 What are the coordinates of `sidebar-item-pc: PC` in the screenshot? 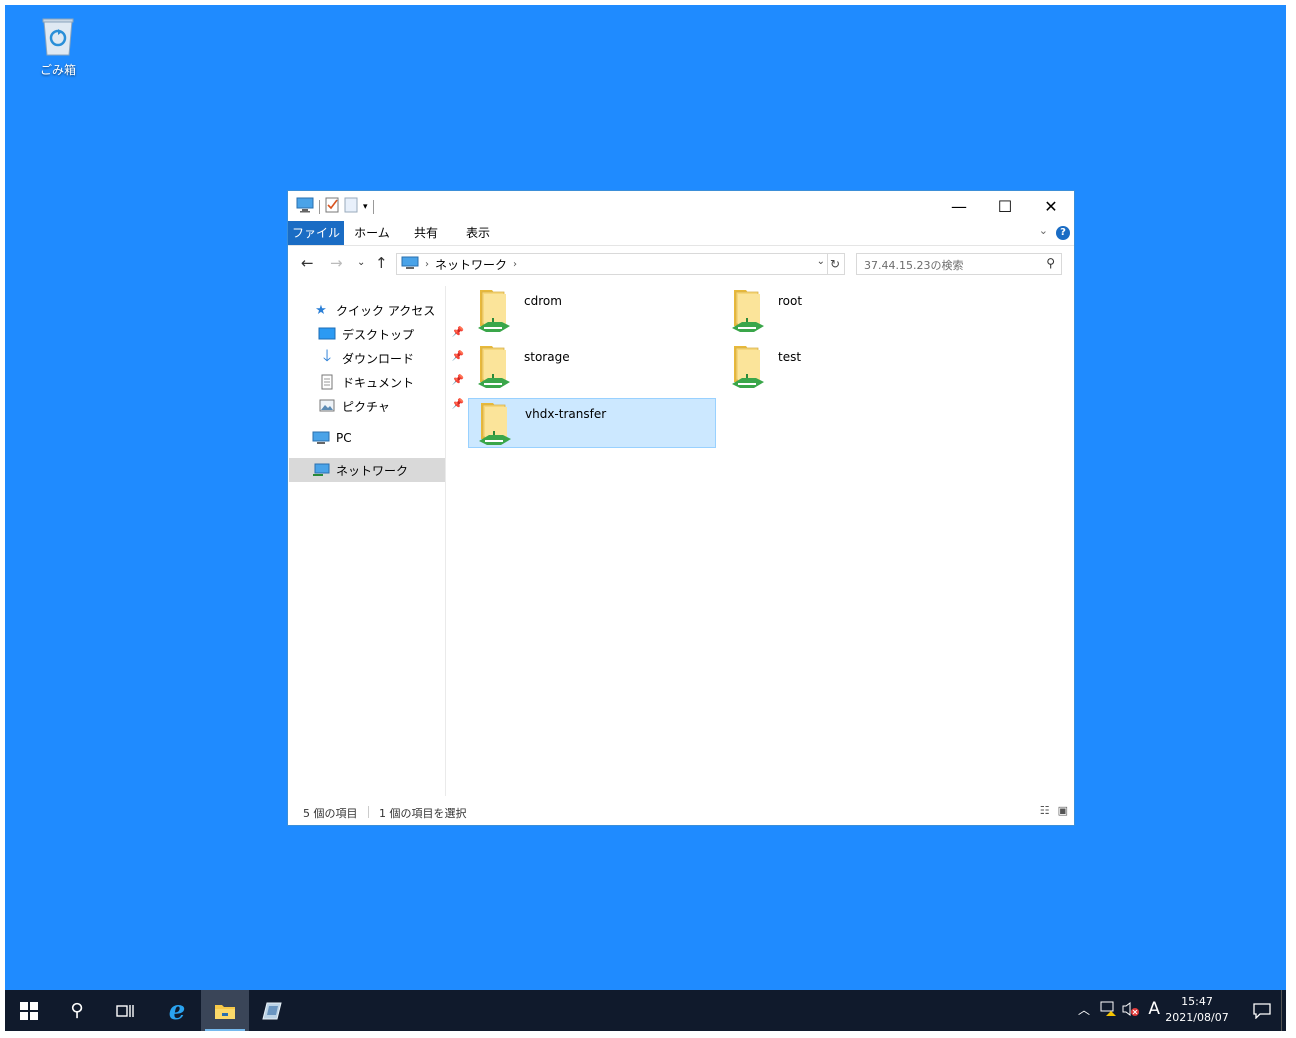 It's located at (387, 438).